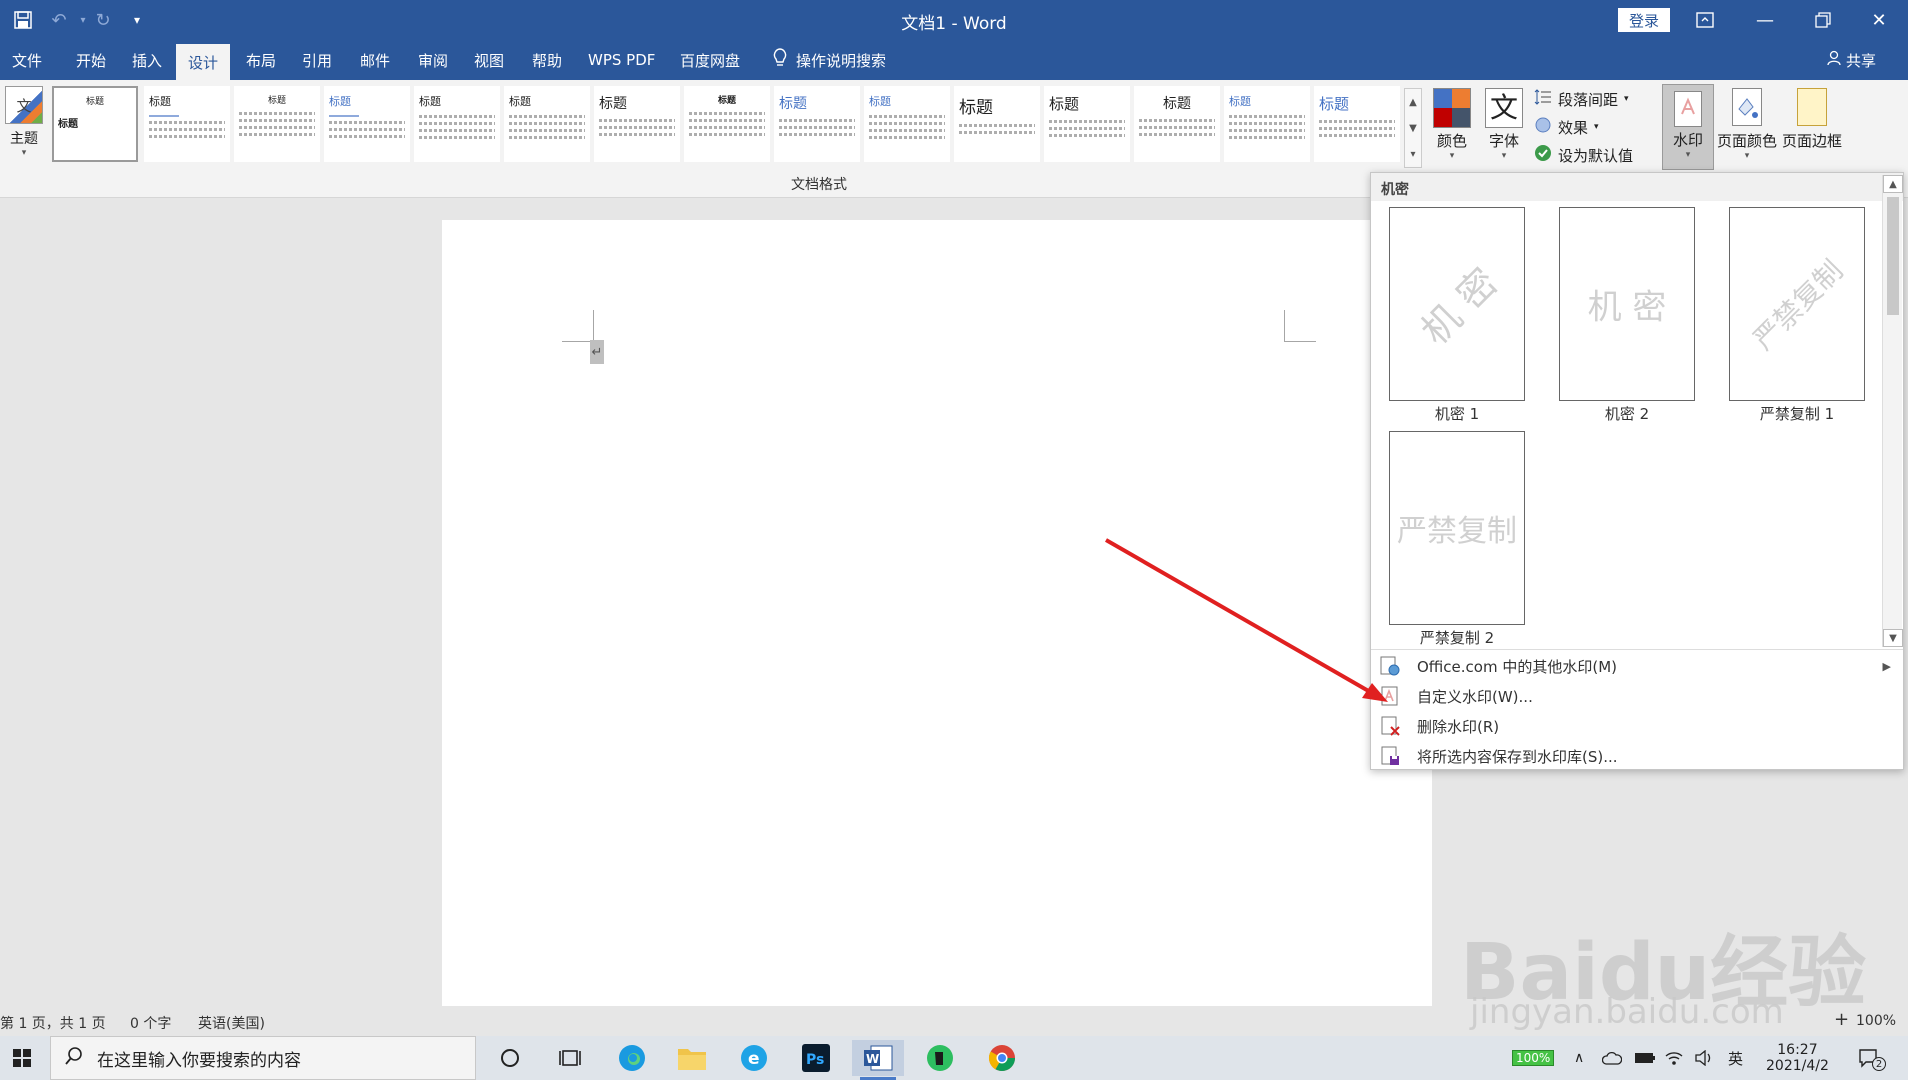  Describe the element at coordinates (570, 1058) in the screenshot. I see `task-view-icon` at that location.